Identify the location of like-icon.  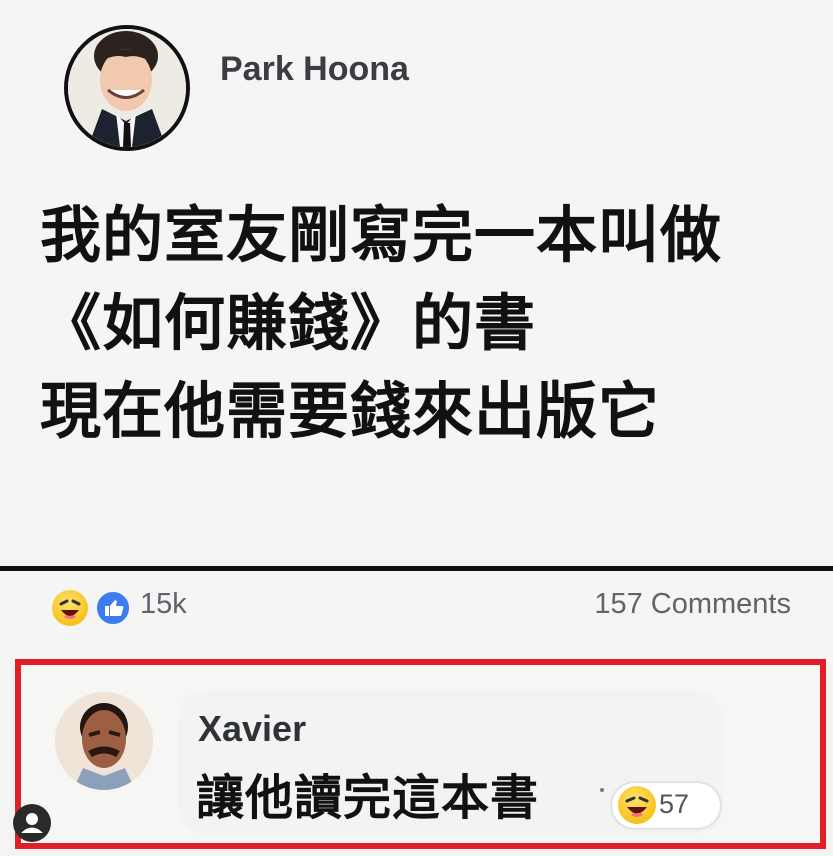
(113, 608).